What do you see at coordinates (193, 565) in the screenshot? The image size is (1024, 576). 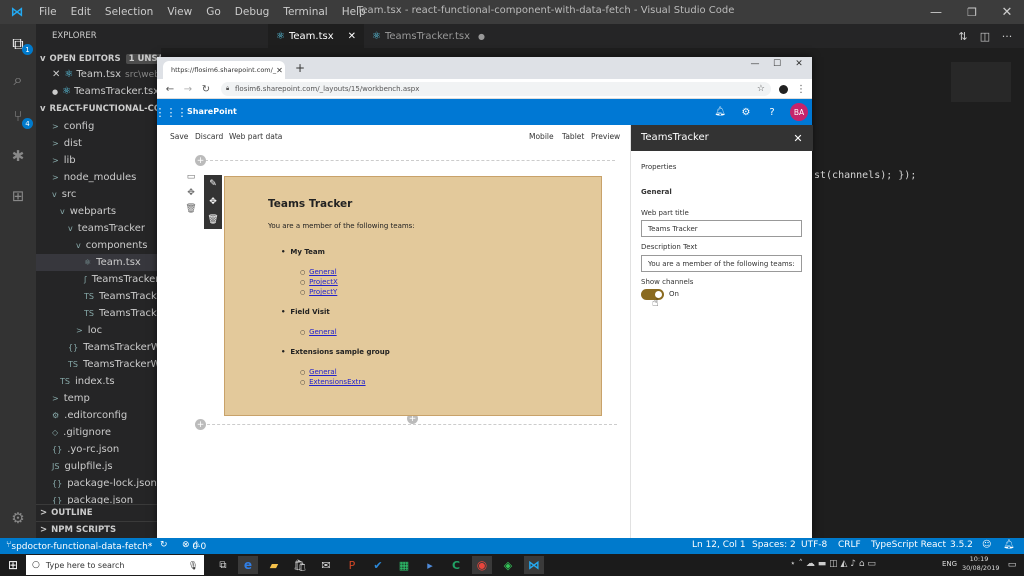 I see `microphone-icon: 🎙︎` at bounding box center [193, 565].